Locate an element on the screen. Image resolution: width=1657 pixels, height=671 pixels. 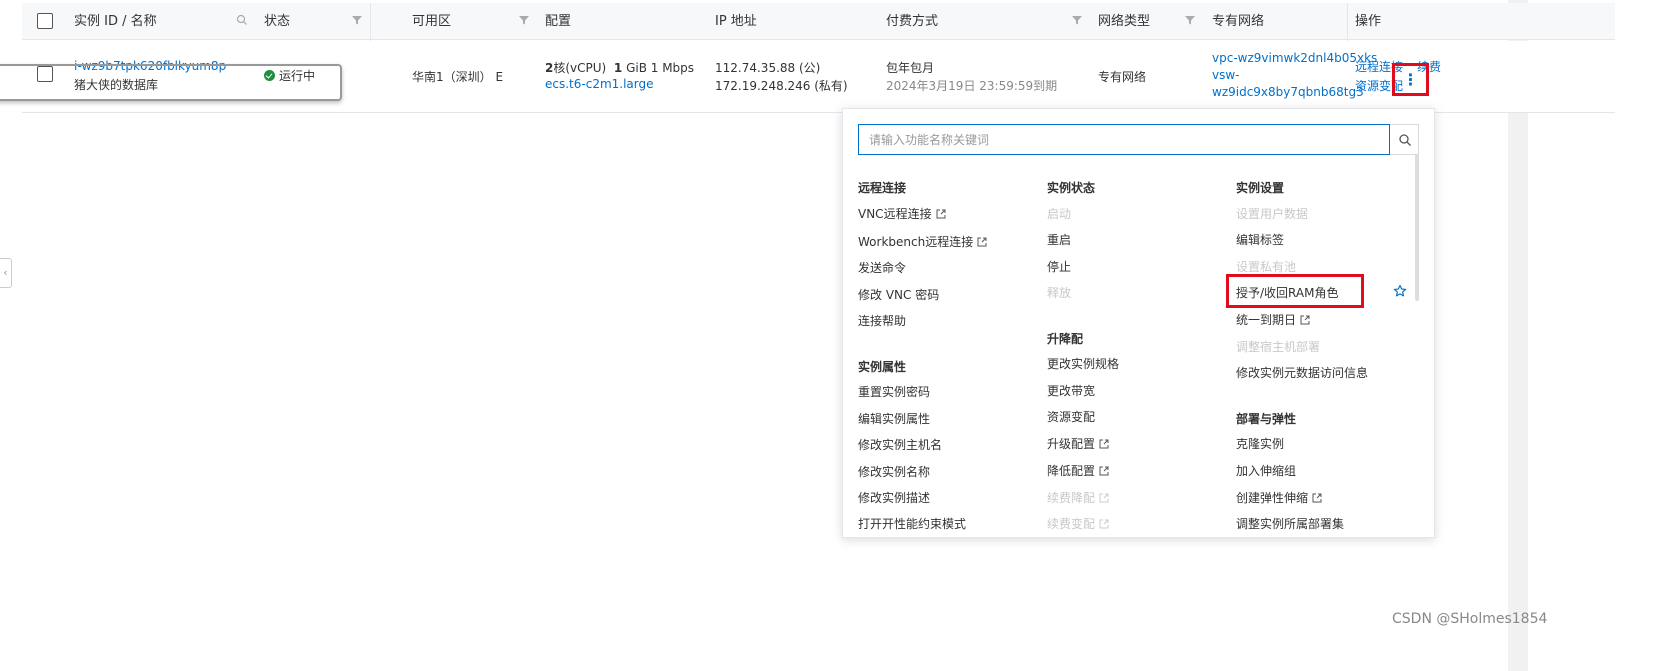
status-text: 运行中 is located at coordinates (297, 76).